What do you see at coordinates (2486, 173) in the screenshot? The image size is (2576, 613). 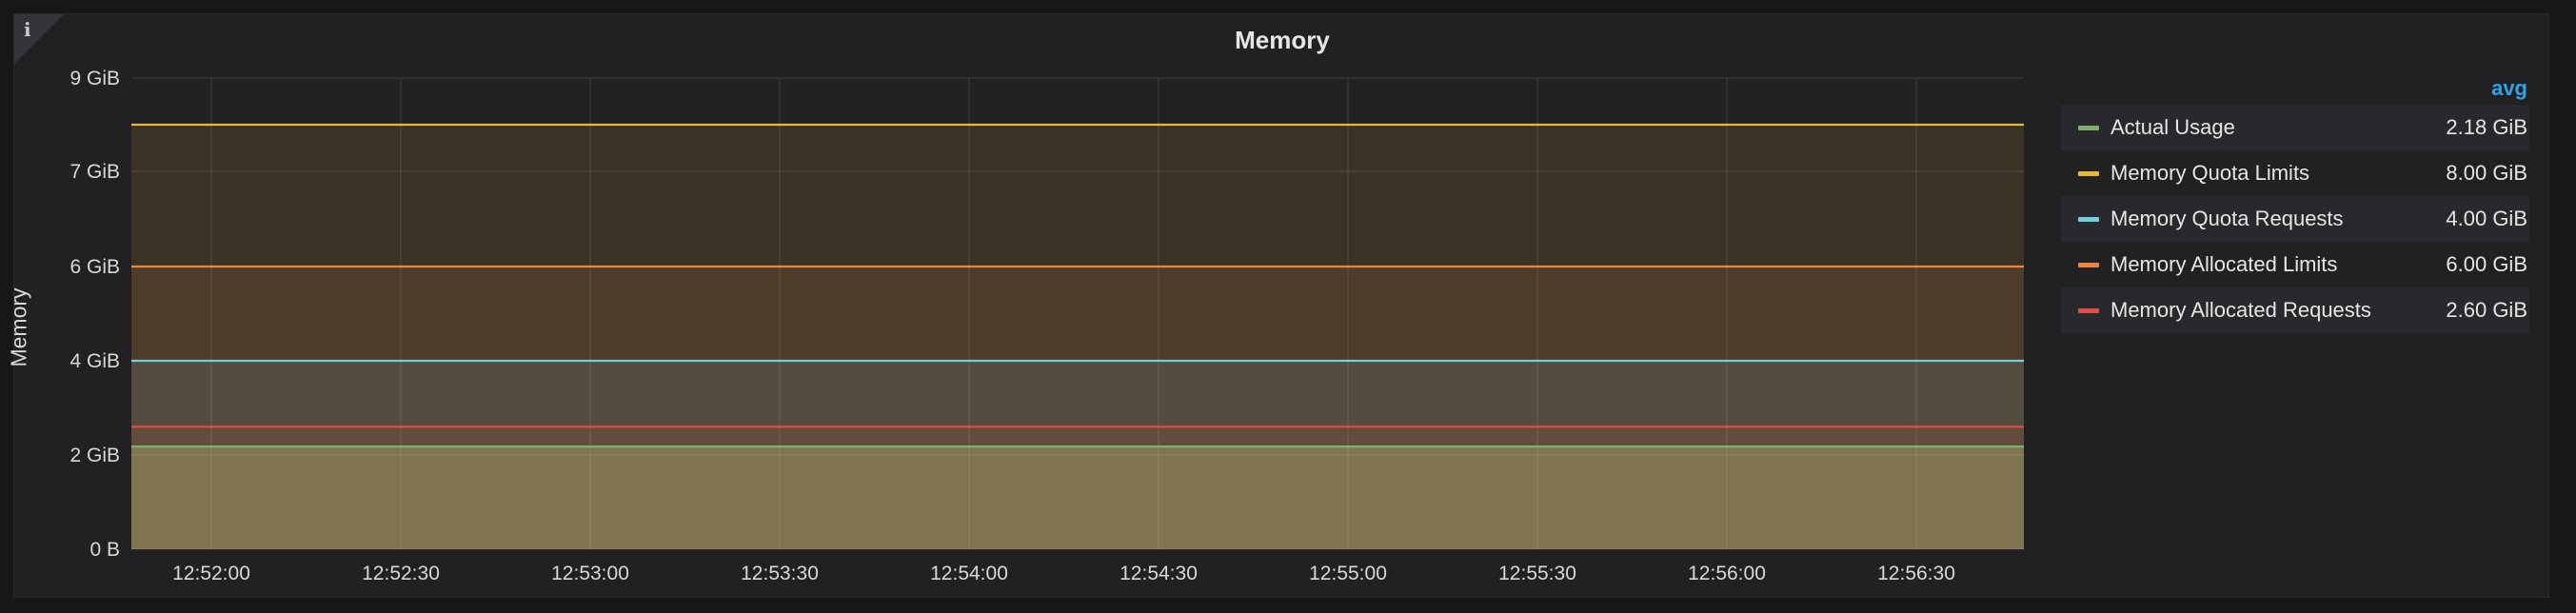 I see `legend-item-avg-value: 8.00 GiB` at bounding box center [2486, 173].